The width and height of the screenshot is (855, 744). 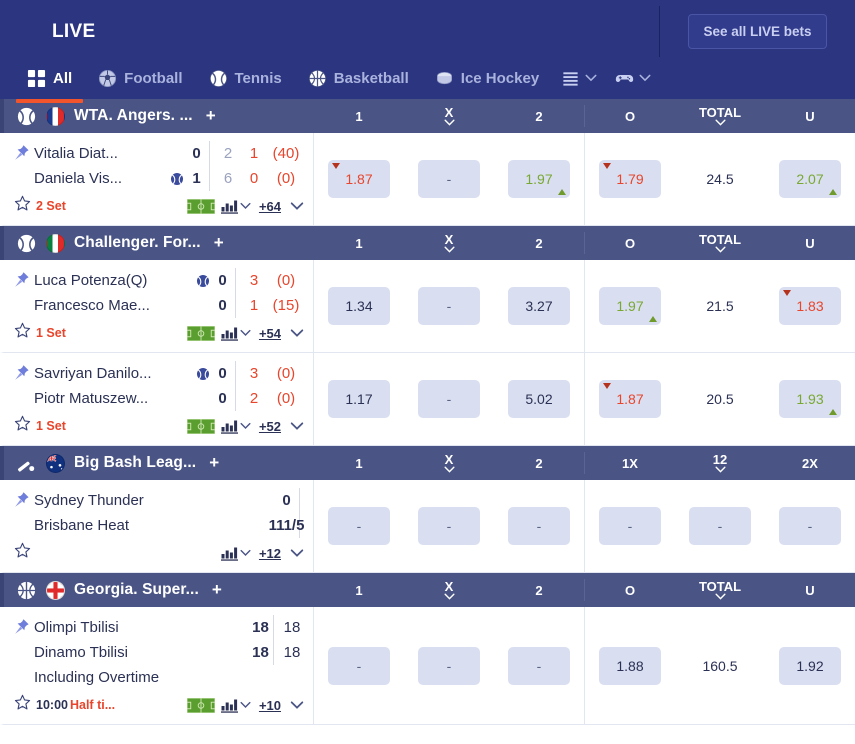 What do you see at coordinates (159, 590) in the screenshot?
I see `league-title-area: Georgia. Super... +` at bounding box center [159, 590].